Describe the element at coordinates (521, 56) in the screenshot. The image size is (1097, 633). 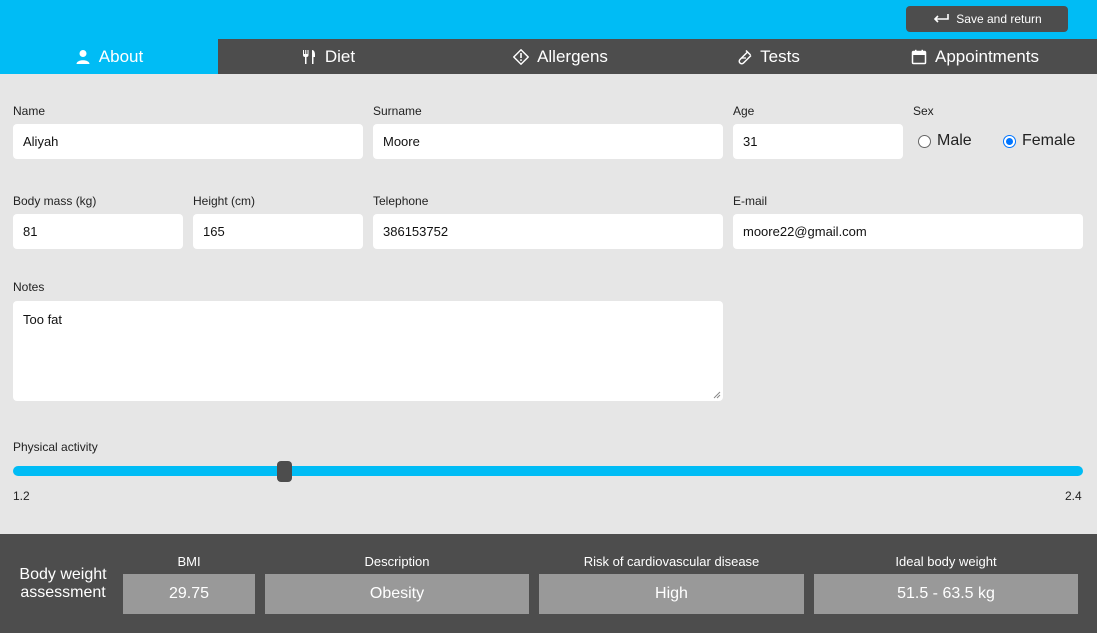
I see `warning-diamond-icon` at that location.